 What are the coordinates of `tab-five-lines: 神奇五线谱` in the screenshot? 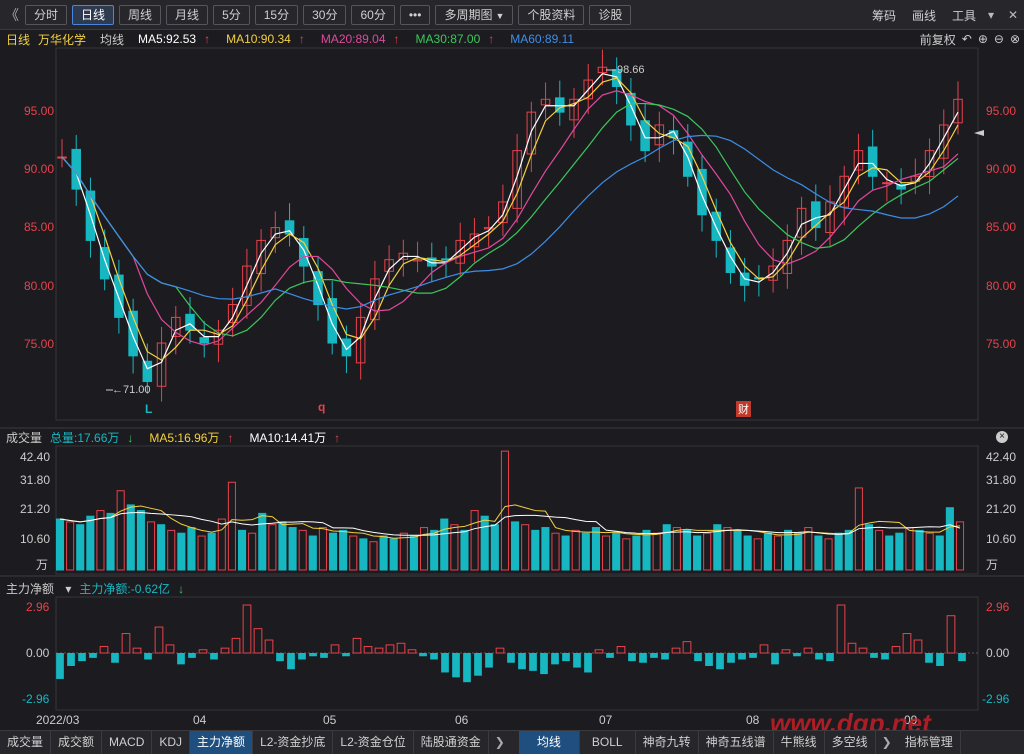 It's located at (736, 742).